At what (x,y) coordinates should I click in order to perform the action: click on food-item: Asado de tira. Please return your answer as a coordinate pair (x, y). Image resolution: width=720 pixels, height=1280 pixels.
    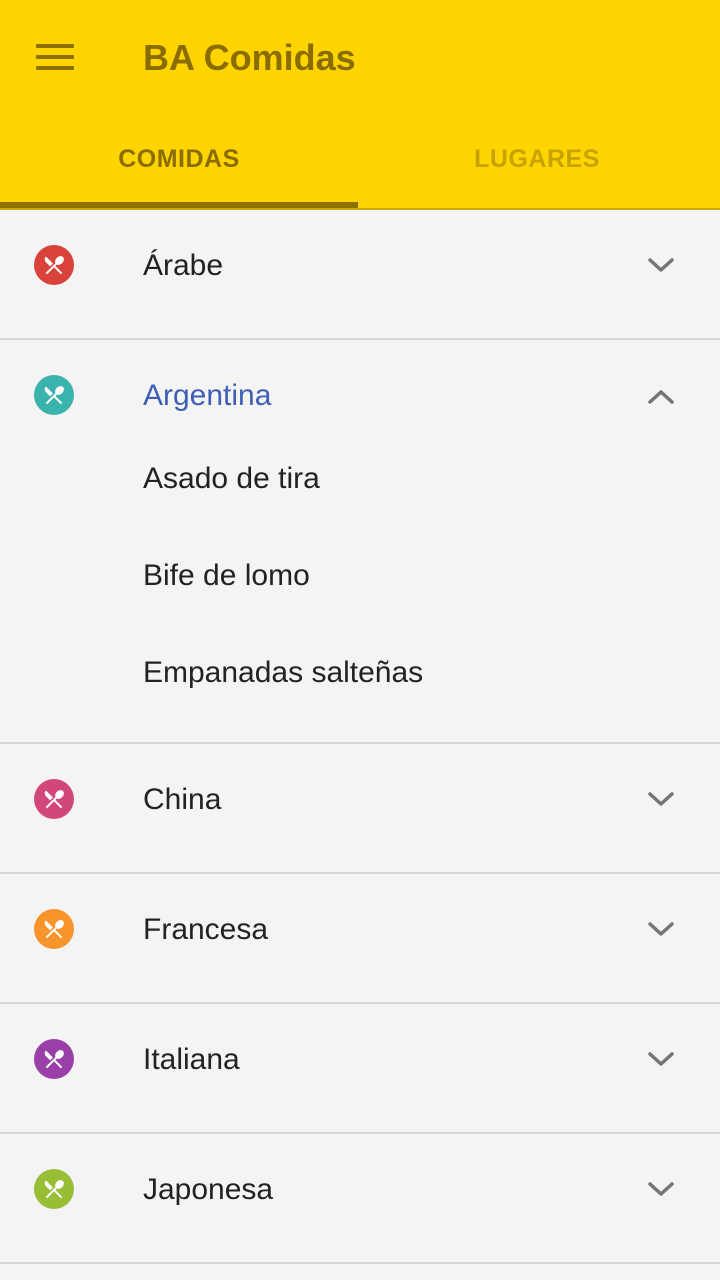
    Looking at the image, I should click on (360, 479).